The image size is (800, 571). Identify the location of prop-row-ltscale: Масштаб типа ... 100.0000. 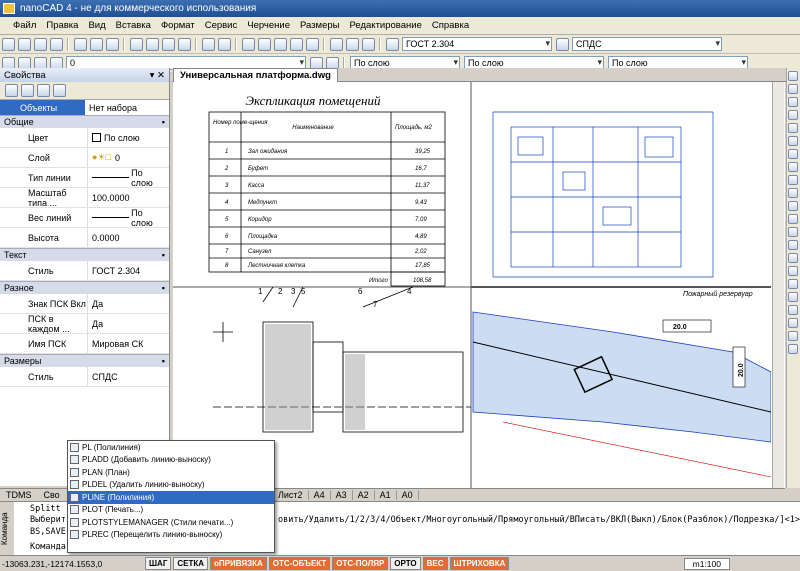
(84, 198).